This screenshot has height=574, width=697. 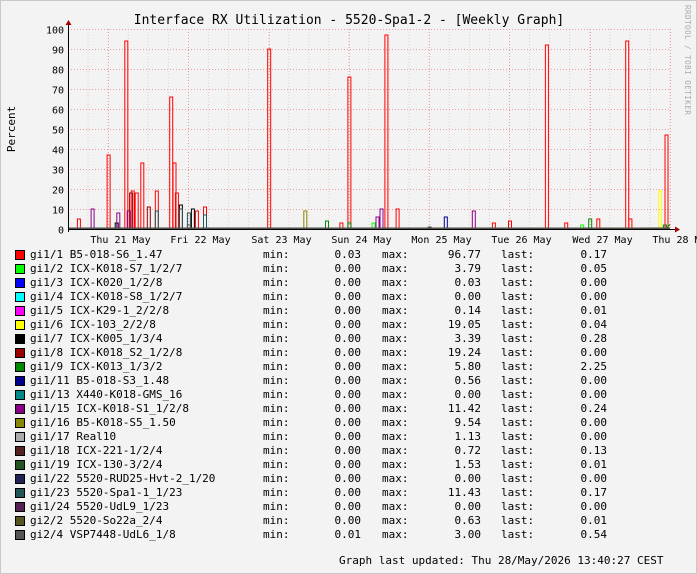 I want to click on y-tick-label: 20, so click(x=58, y=191).